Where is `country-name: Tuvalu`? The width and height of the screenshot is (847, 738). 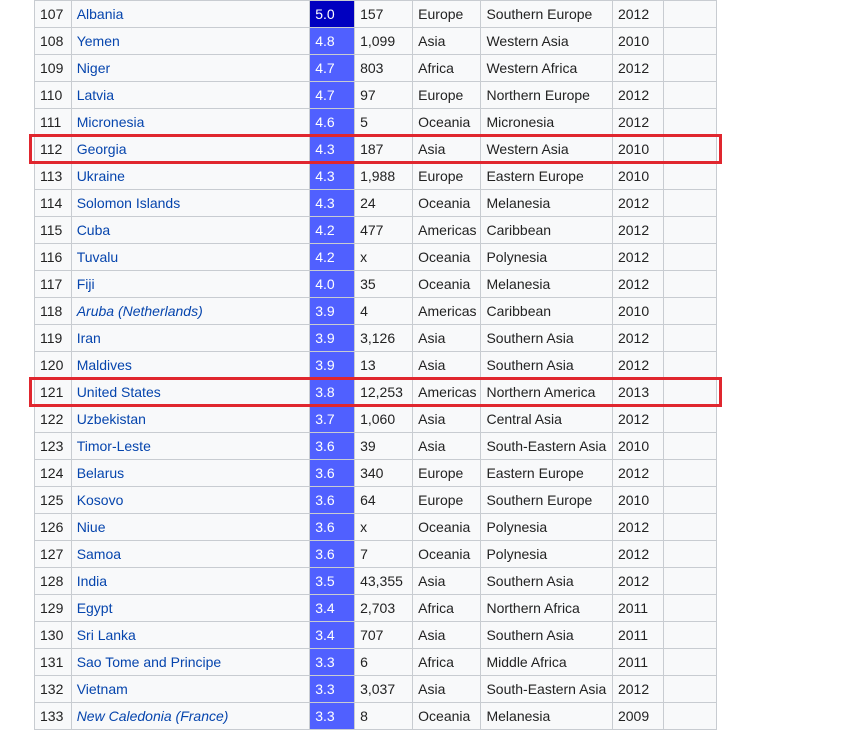
country-name: Tuvalu is located at coordinates (98, 257).